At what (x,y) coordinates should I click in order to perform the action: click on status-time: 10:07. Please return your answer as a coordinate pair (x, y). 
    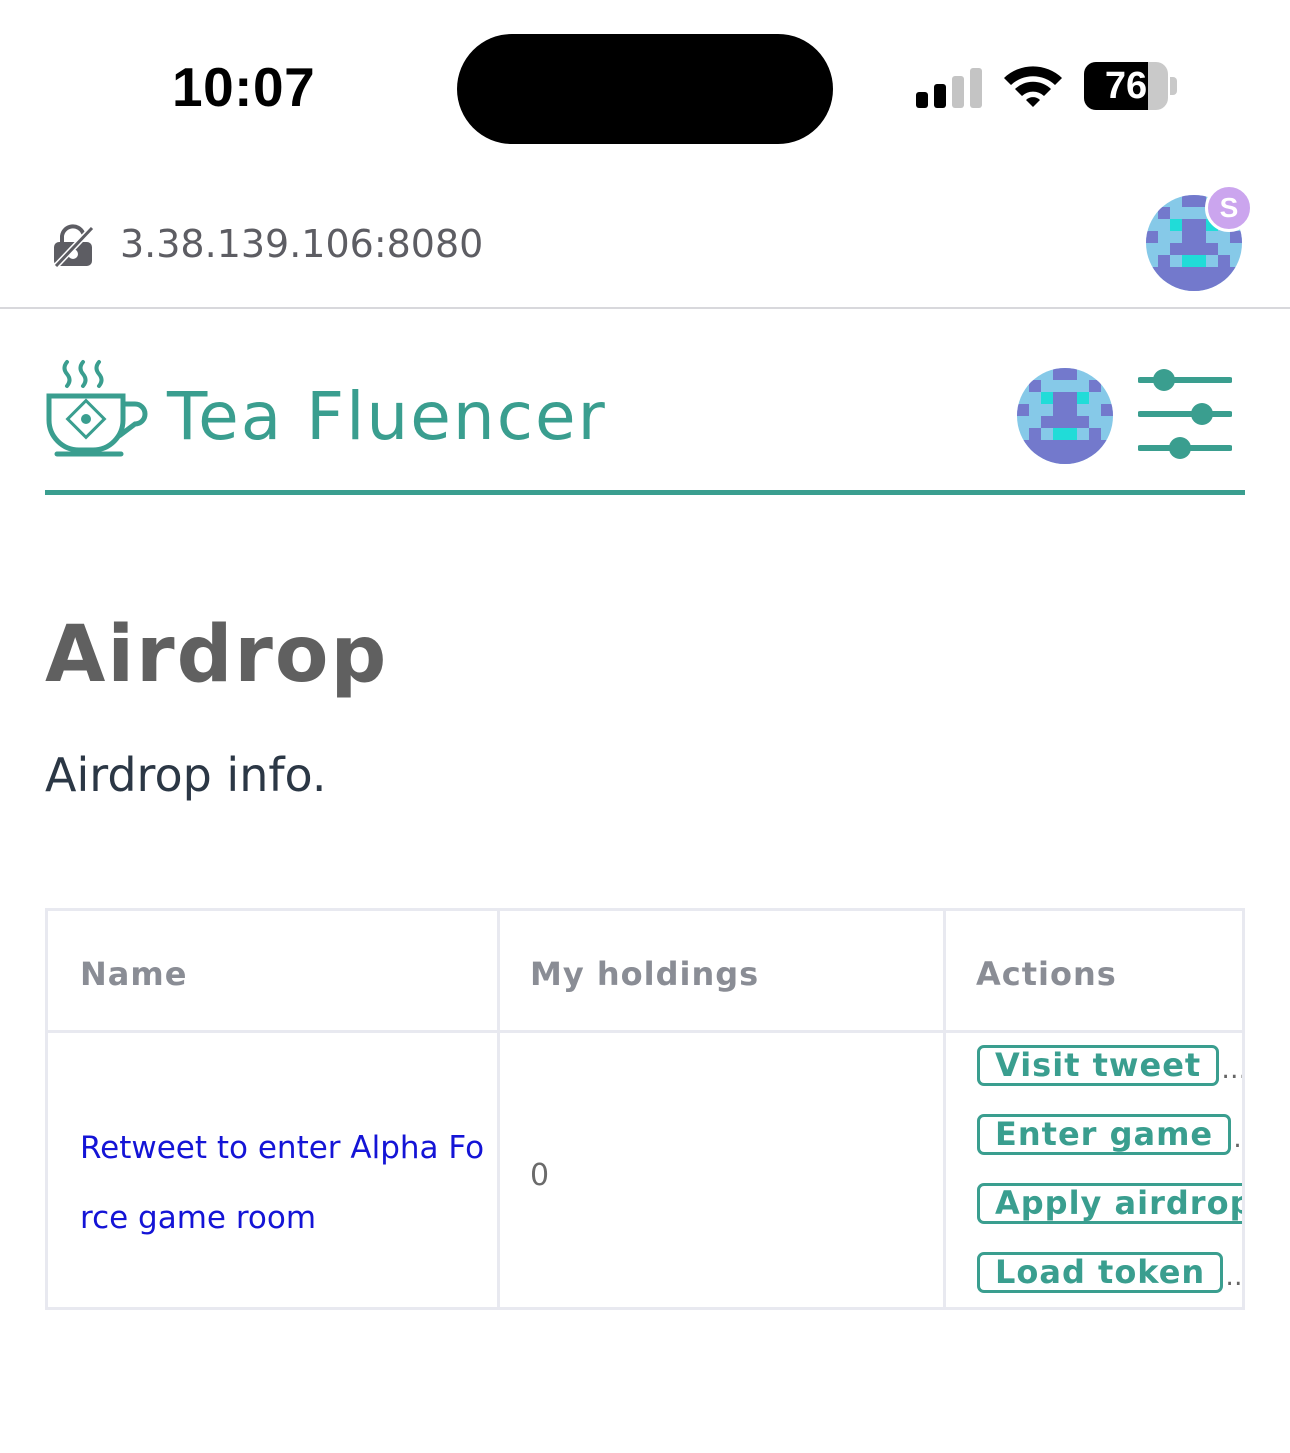
    Looking at the image, I should click on (244, 87).